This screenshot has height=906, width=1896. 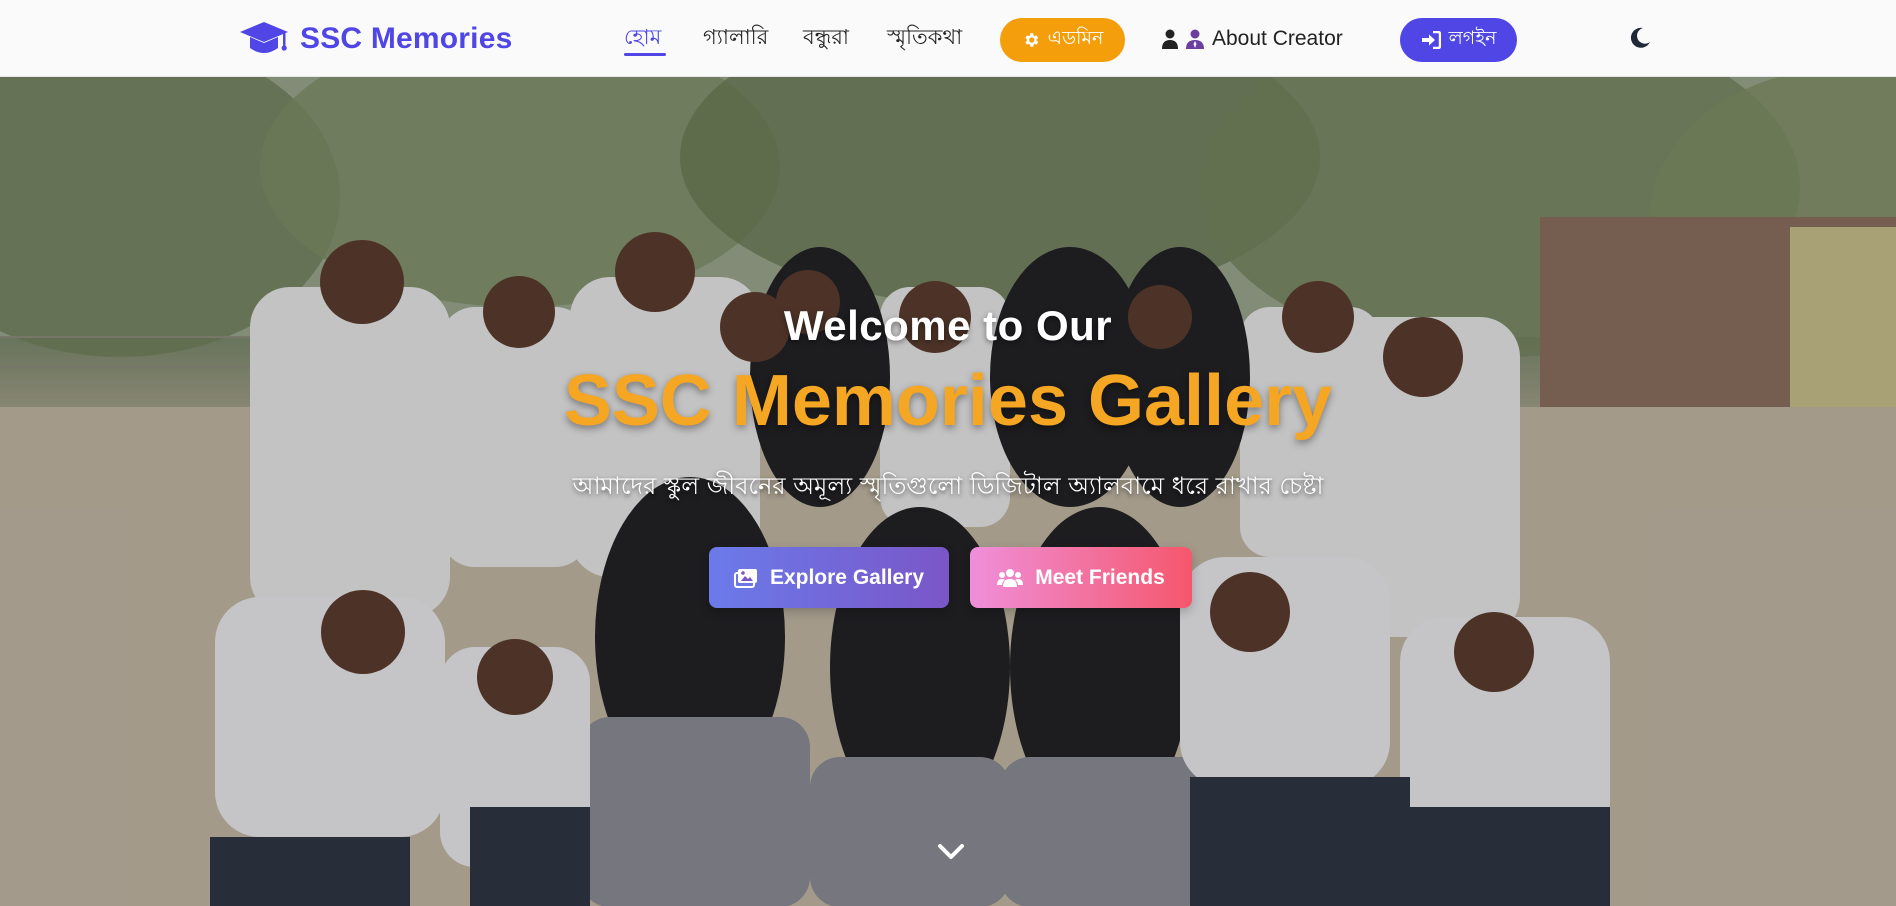 What do you see at coordinates (1170, 39) in the screenshot?
I see `user-icon` at bounding box center [1170, 39].